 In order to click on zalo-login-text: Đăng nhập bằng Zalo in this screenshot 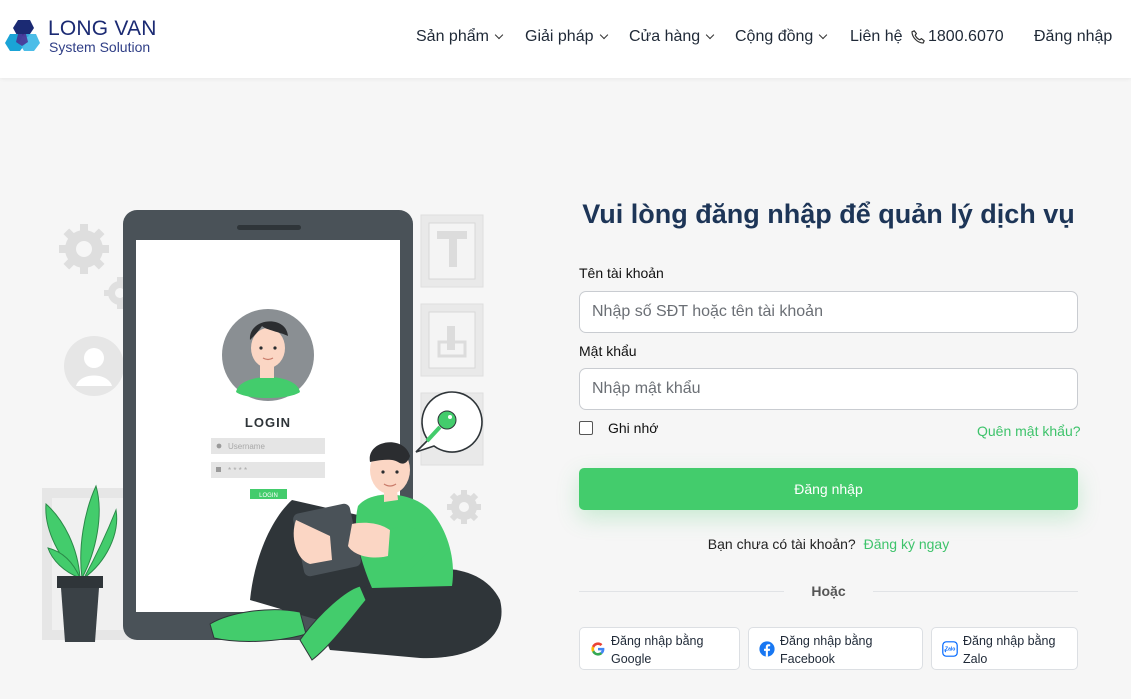, I will do `click(1009, 650)`.